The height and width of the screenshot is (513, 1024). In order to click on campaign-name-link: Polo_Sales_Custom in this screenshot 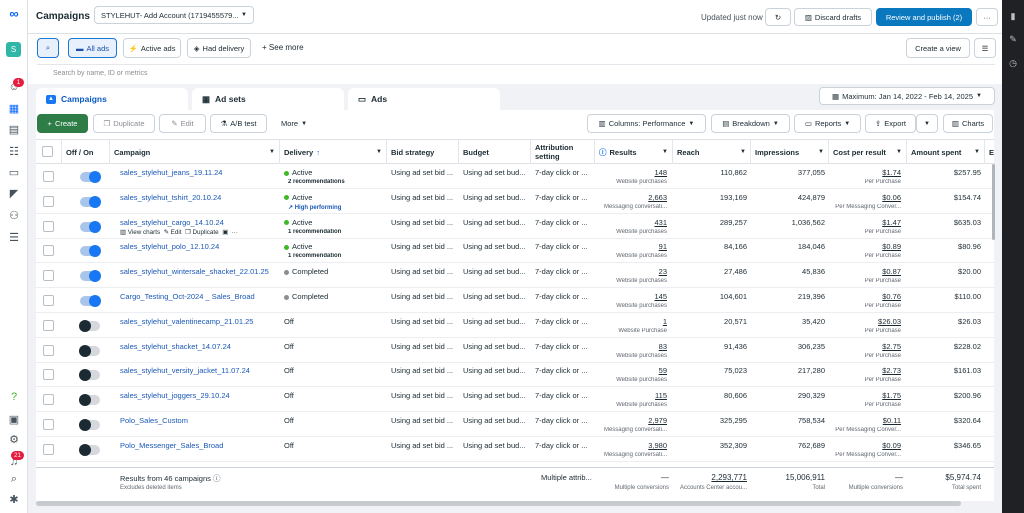, I will do `click(154, 420)`.